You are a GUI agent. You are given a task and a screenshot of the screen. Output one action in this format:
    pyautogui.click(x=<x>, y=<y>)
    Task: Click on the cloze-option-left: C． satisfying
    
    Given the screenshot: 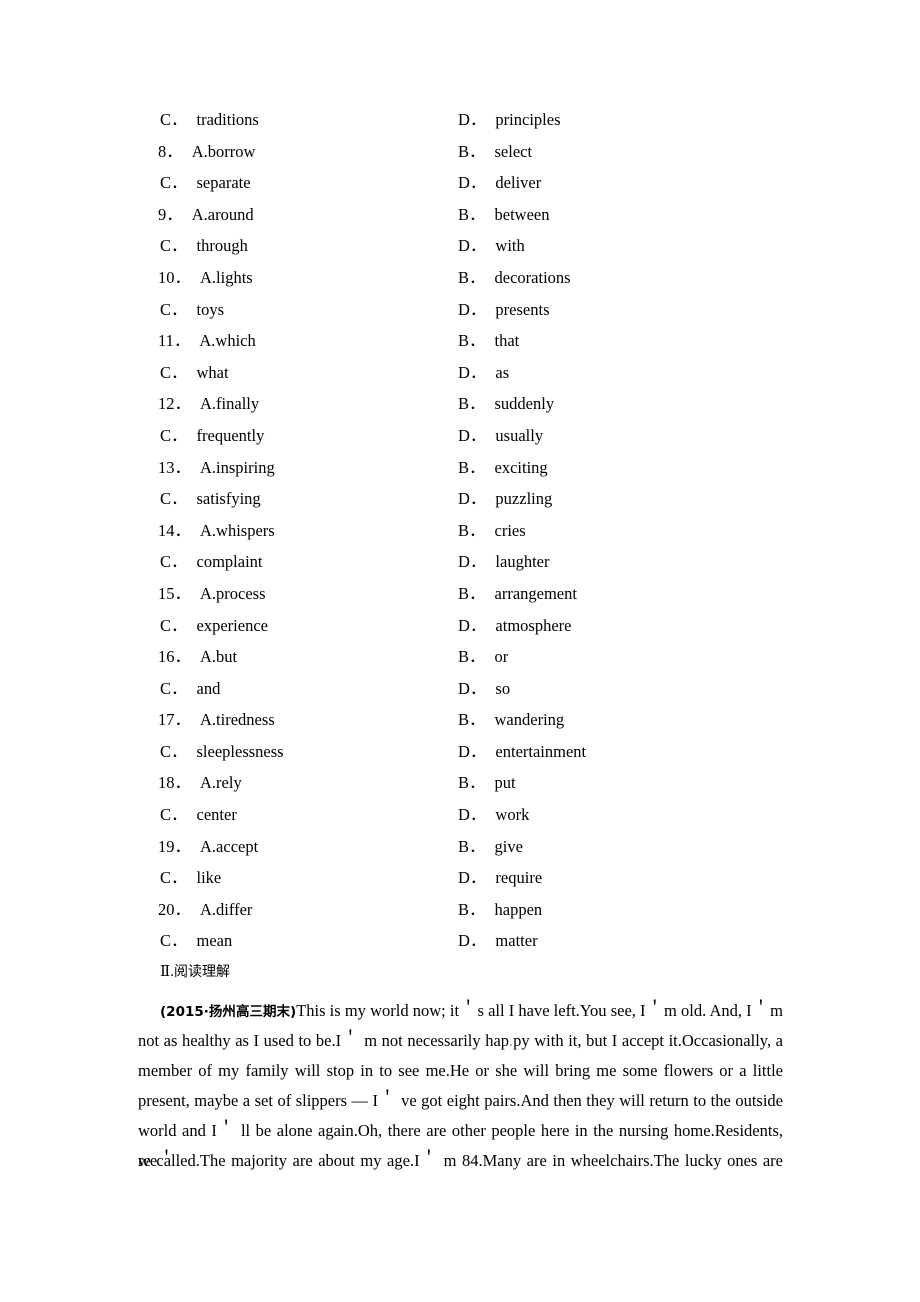 What is the action you would take?
    pyautogui.click(x=210, y=499)
    